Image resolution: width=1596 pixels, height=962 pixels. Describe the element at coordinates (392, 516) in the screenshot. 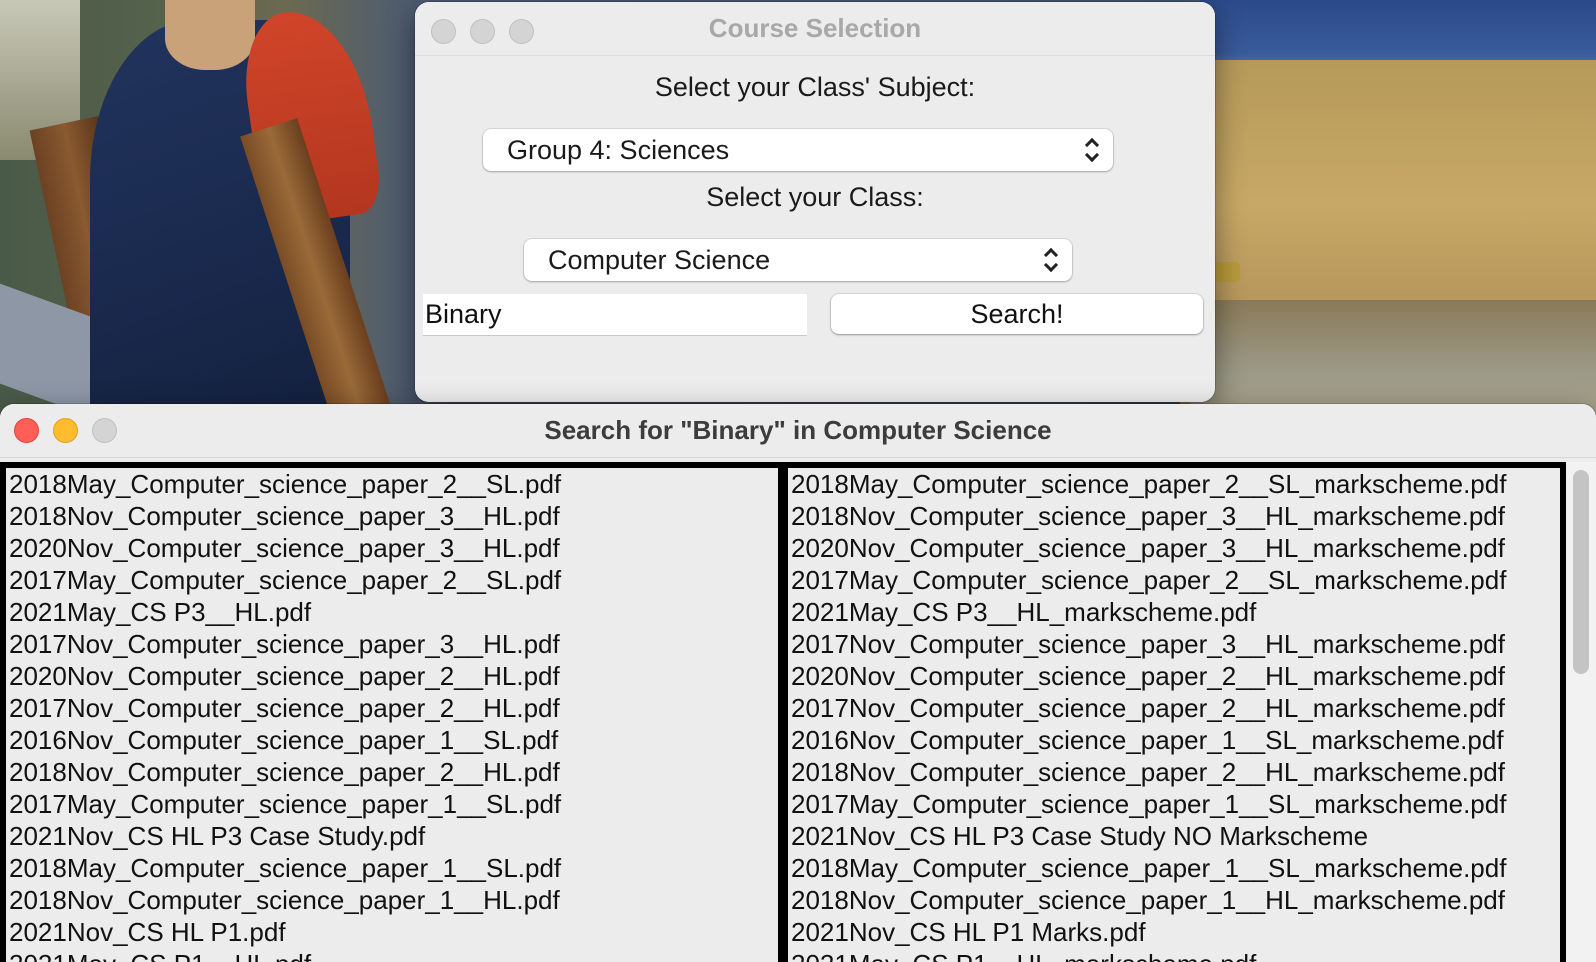

I see `paper-list-item: 2018Nov_Computer_science_paper_3__HL.pdf` at that location.